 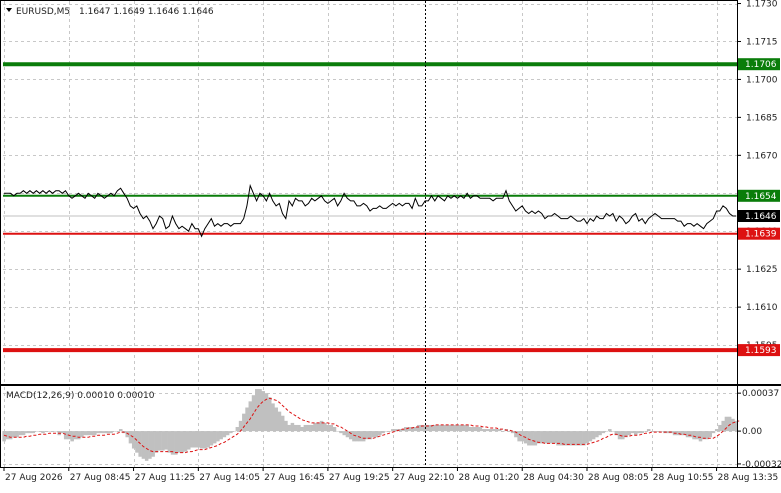 What do you see at coordinates (146, 12) in the screenshot?
I see `ohlc-readout: 1.1647 1.1649 1.1646 1.1646` at bounding box center [146, 12].